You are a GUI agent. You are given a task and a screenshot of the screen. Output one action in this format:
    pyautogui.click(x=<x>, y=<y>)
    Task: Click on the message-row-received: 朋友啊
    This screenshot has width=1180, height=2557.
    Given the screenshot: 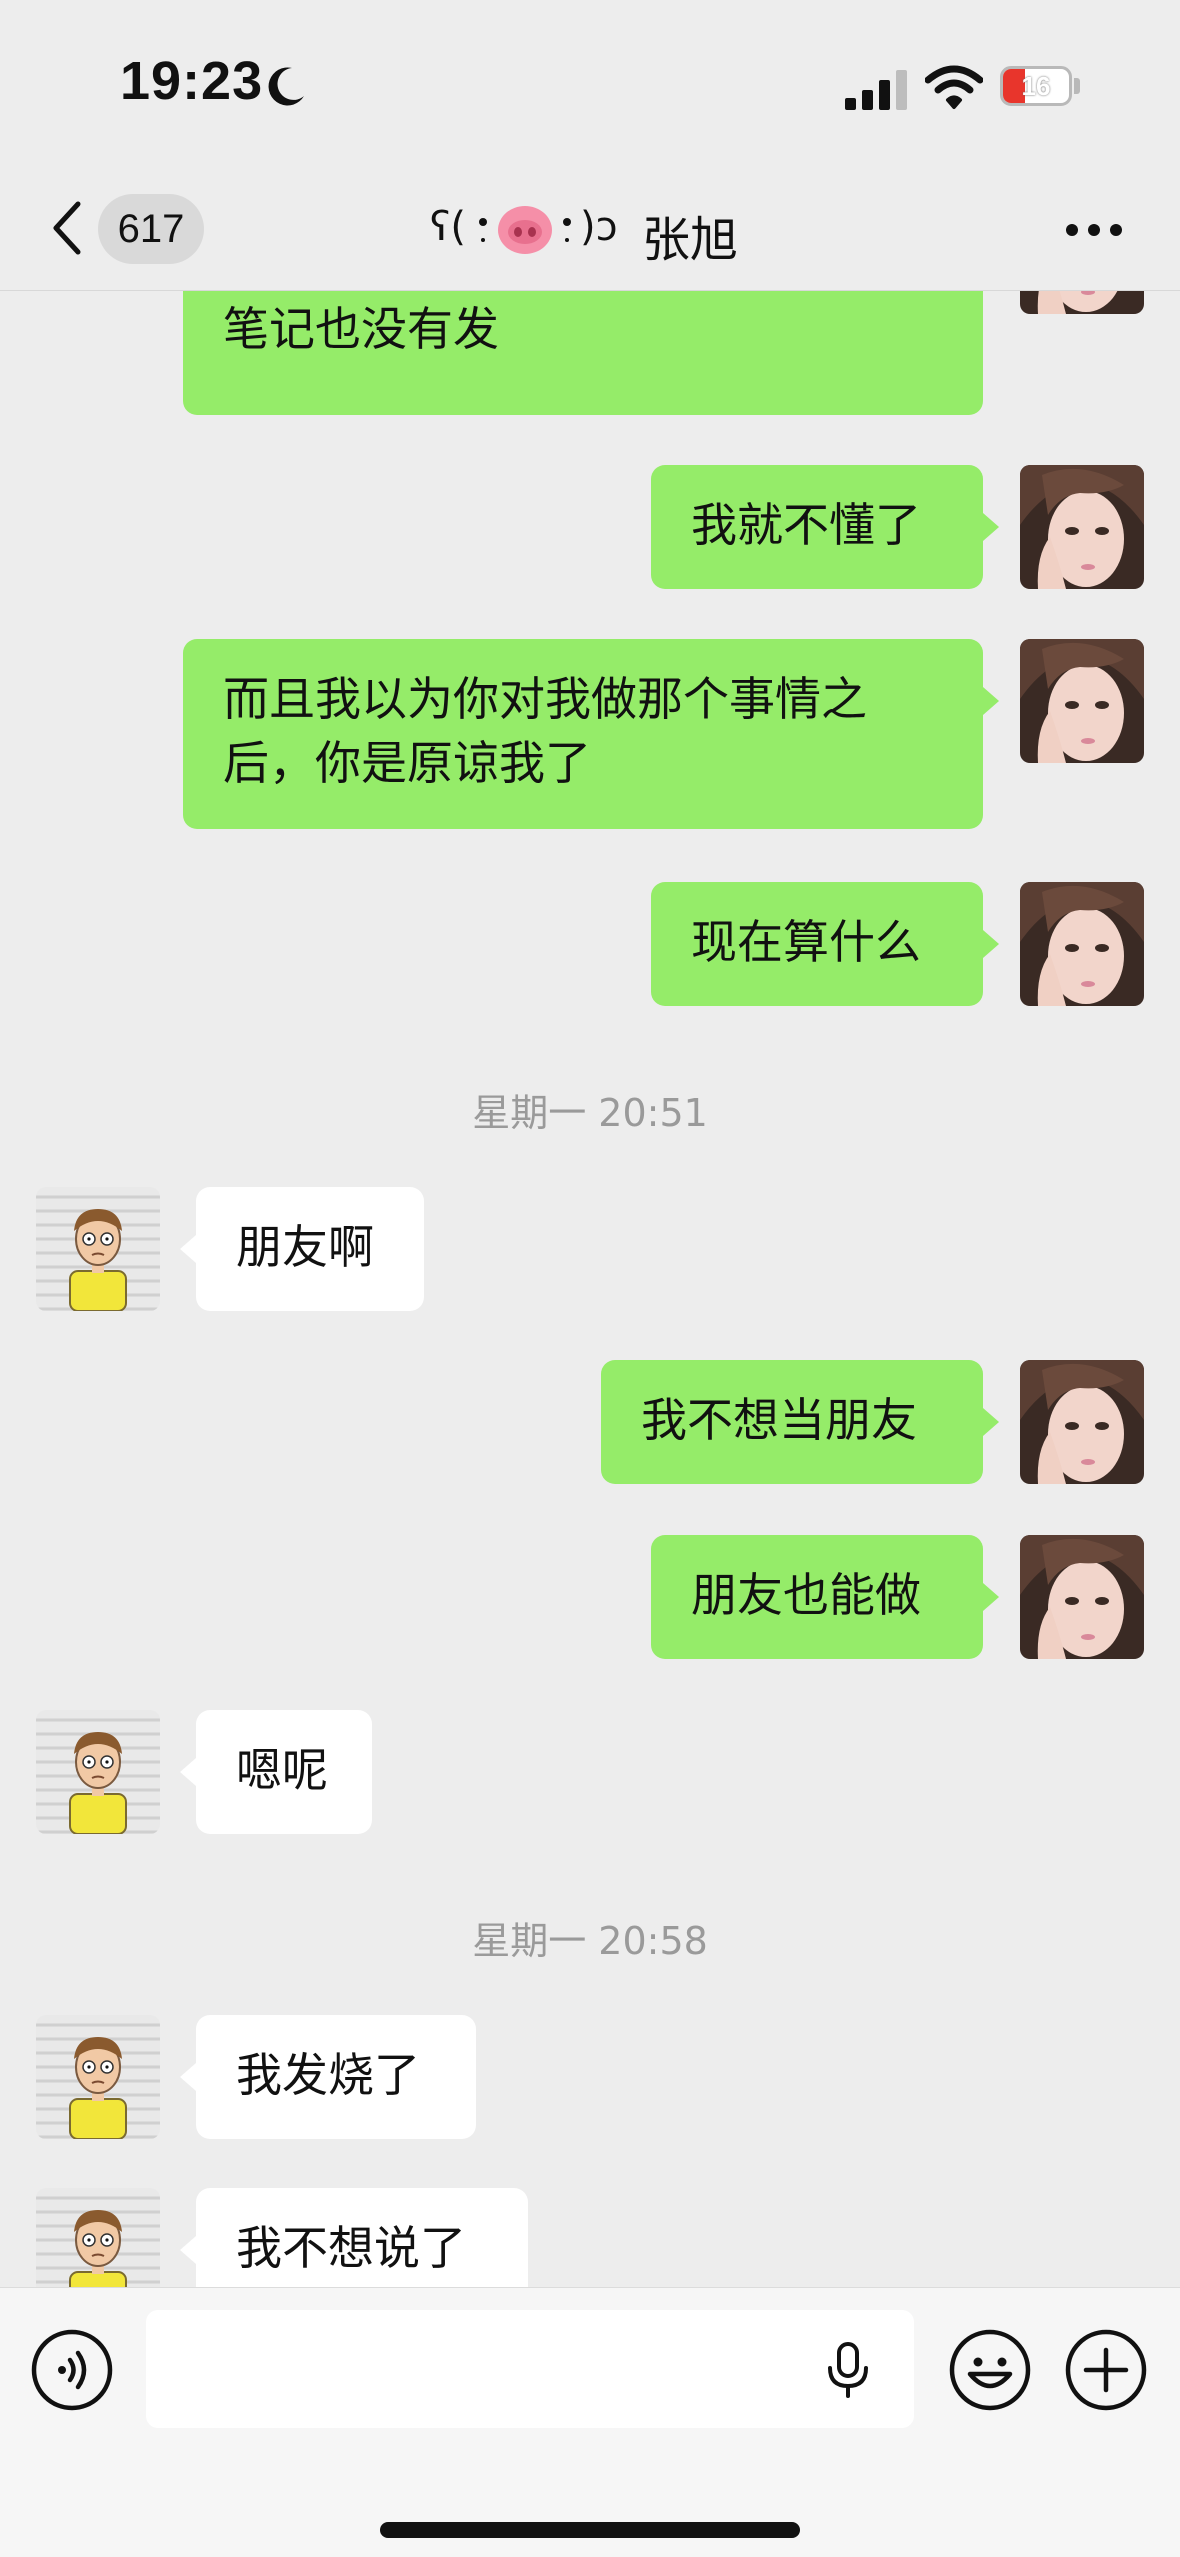 What is the action you would take?
    pyautogui.click(x=590, y=1249)
    